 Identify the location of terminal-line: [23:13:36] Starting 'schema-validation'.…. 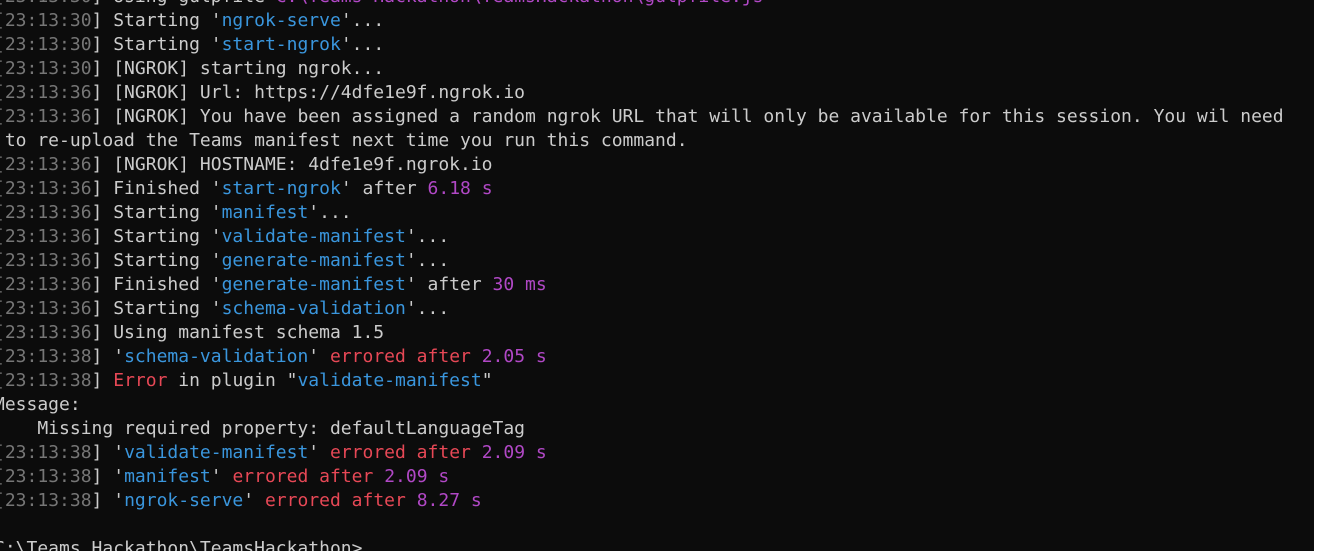
(642, 309).